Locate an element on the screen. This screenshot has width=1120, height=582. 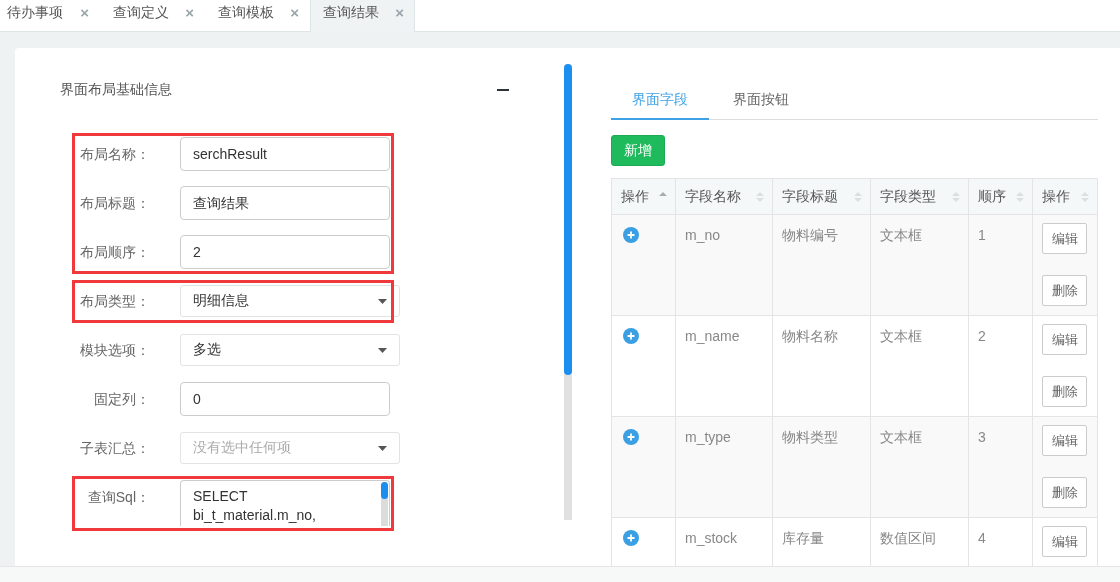
table-cell: m_no is located at coordinates (724, 265).